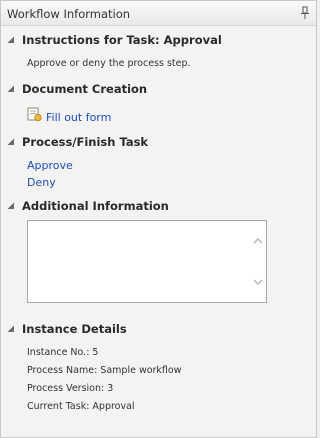 This screenshot has height=438, width=320. Describe the element at coordinates (109, 63) in the screenshot. I see `instructions-text: Approve or deny the process step.` at that location.